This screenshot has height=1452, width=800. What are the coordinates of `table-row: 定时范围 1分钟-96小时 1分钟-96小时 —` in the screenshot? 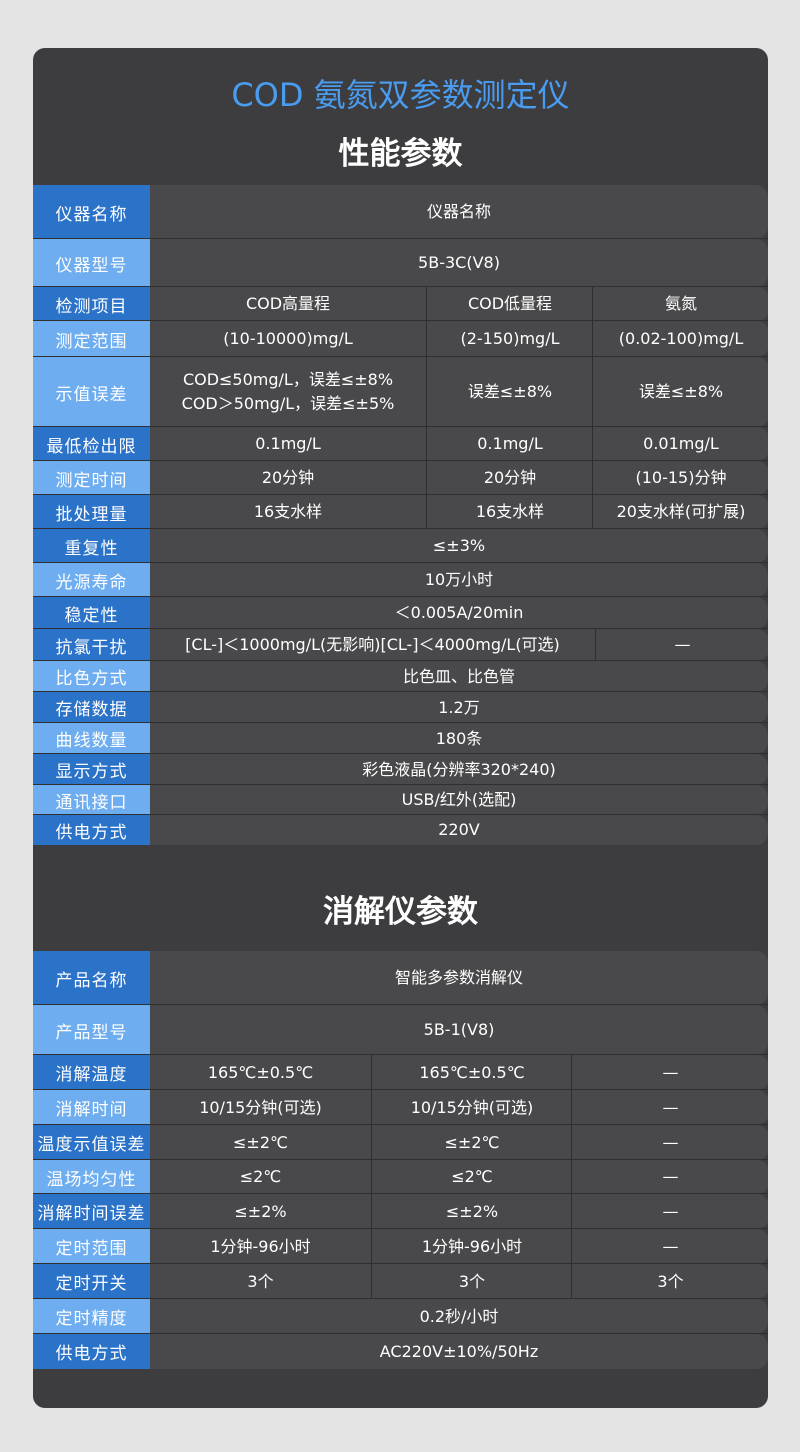 It's located at (400, 1246).